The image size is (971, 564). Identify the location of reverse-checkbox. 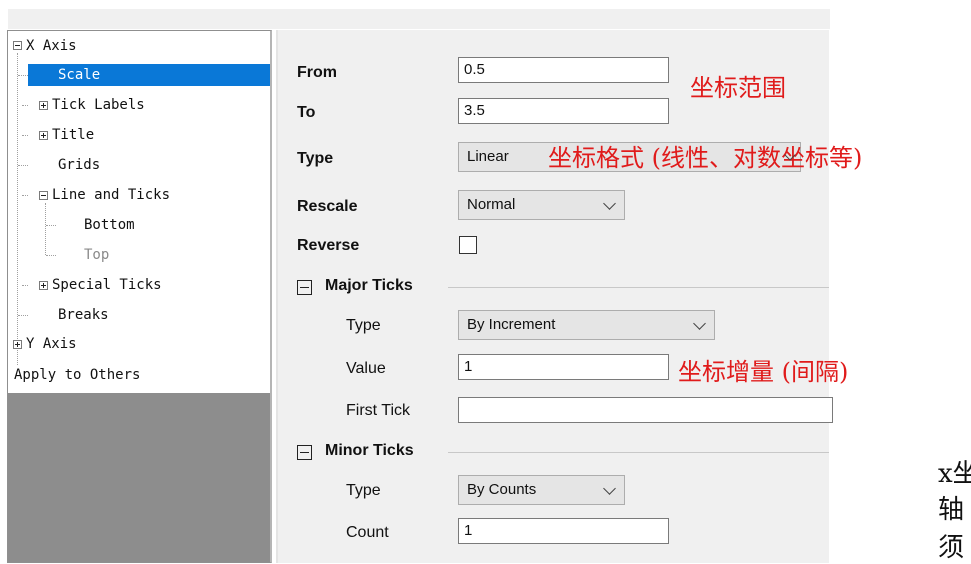
(468, 245).